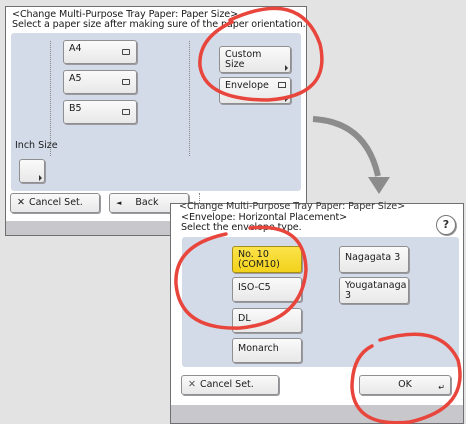 The image size is (466, 424). I want to click on back-triangle-icon: ◄, so click(119, 203).